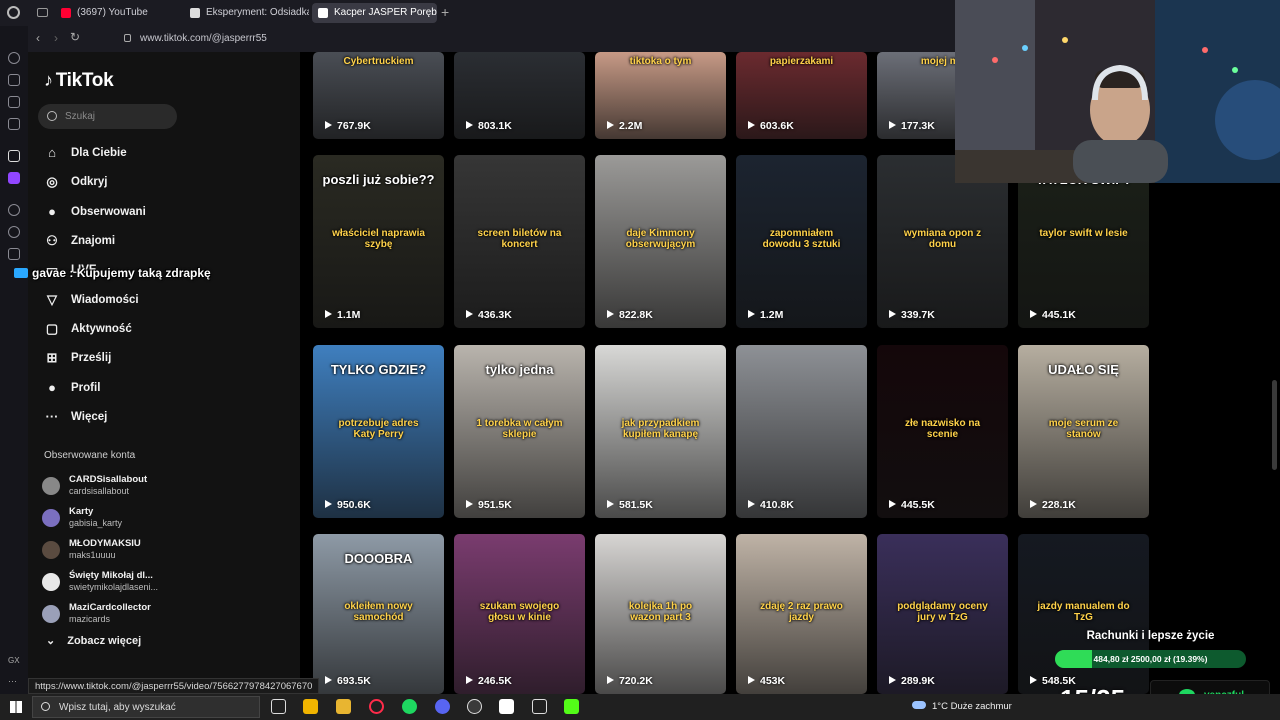  I want to click on logo-text: TikTok, so click(84, 80).